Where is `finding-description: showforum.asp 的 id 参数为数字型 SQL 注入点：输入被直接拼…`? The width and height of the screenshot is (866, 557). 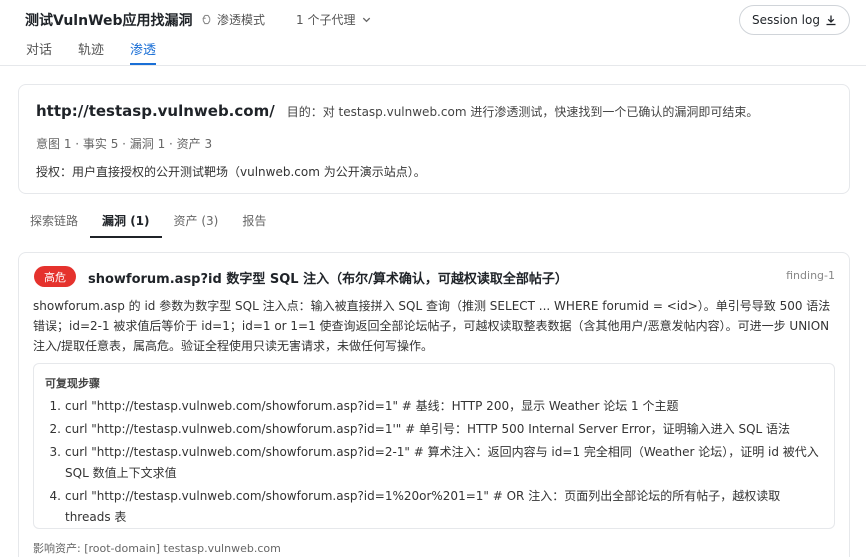
finding-description: showforum.asp 的 id 参数为数字型 SQL 注入点：输入被直接拼… is located at coordinates (432, 326).